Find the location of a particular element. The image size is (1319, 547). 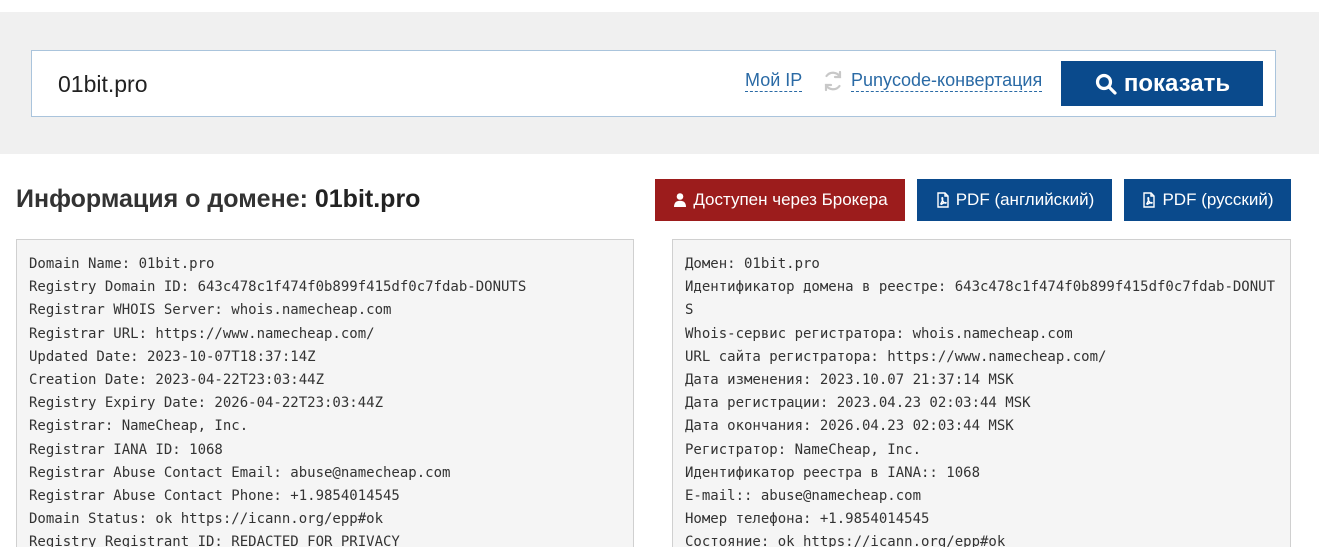

user-icon is located at coordinates (680, 200).